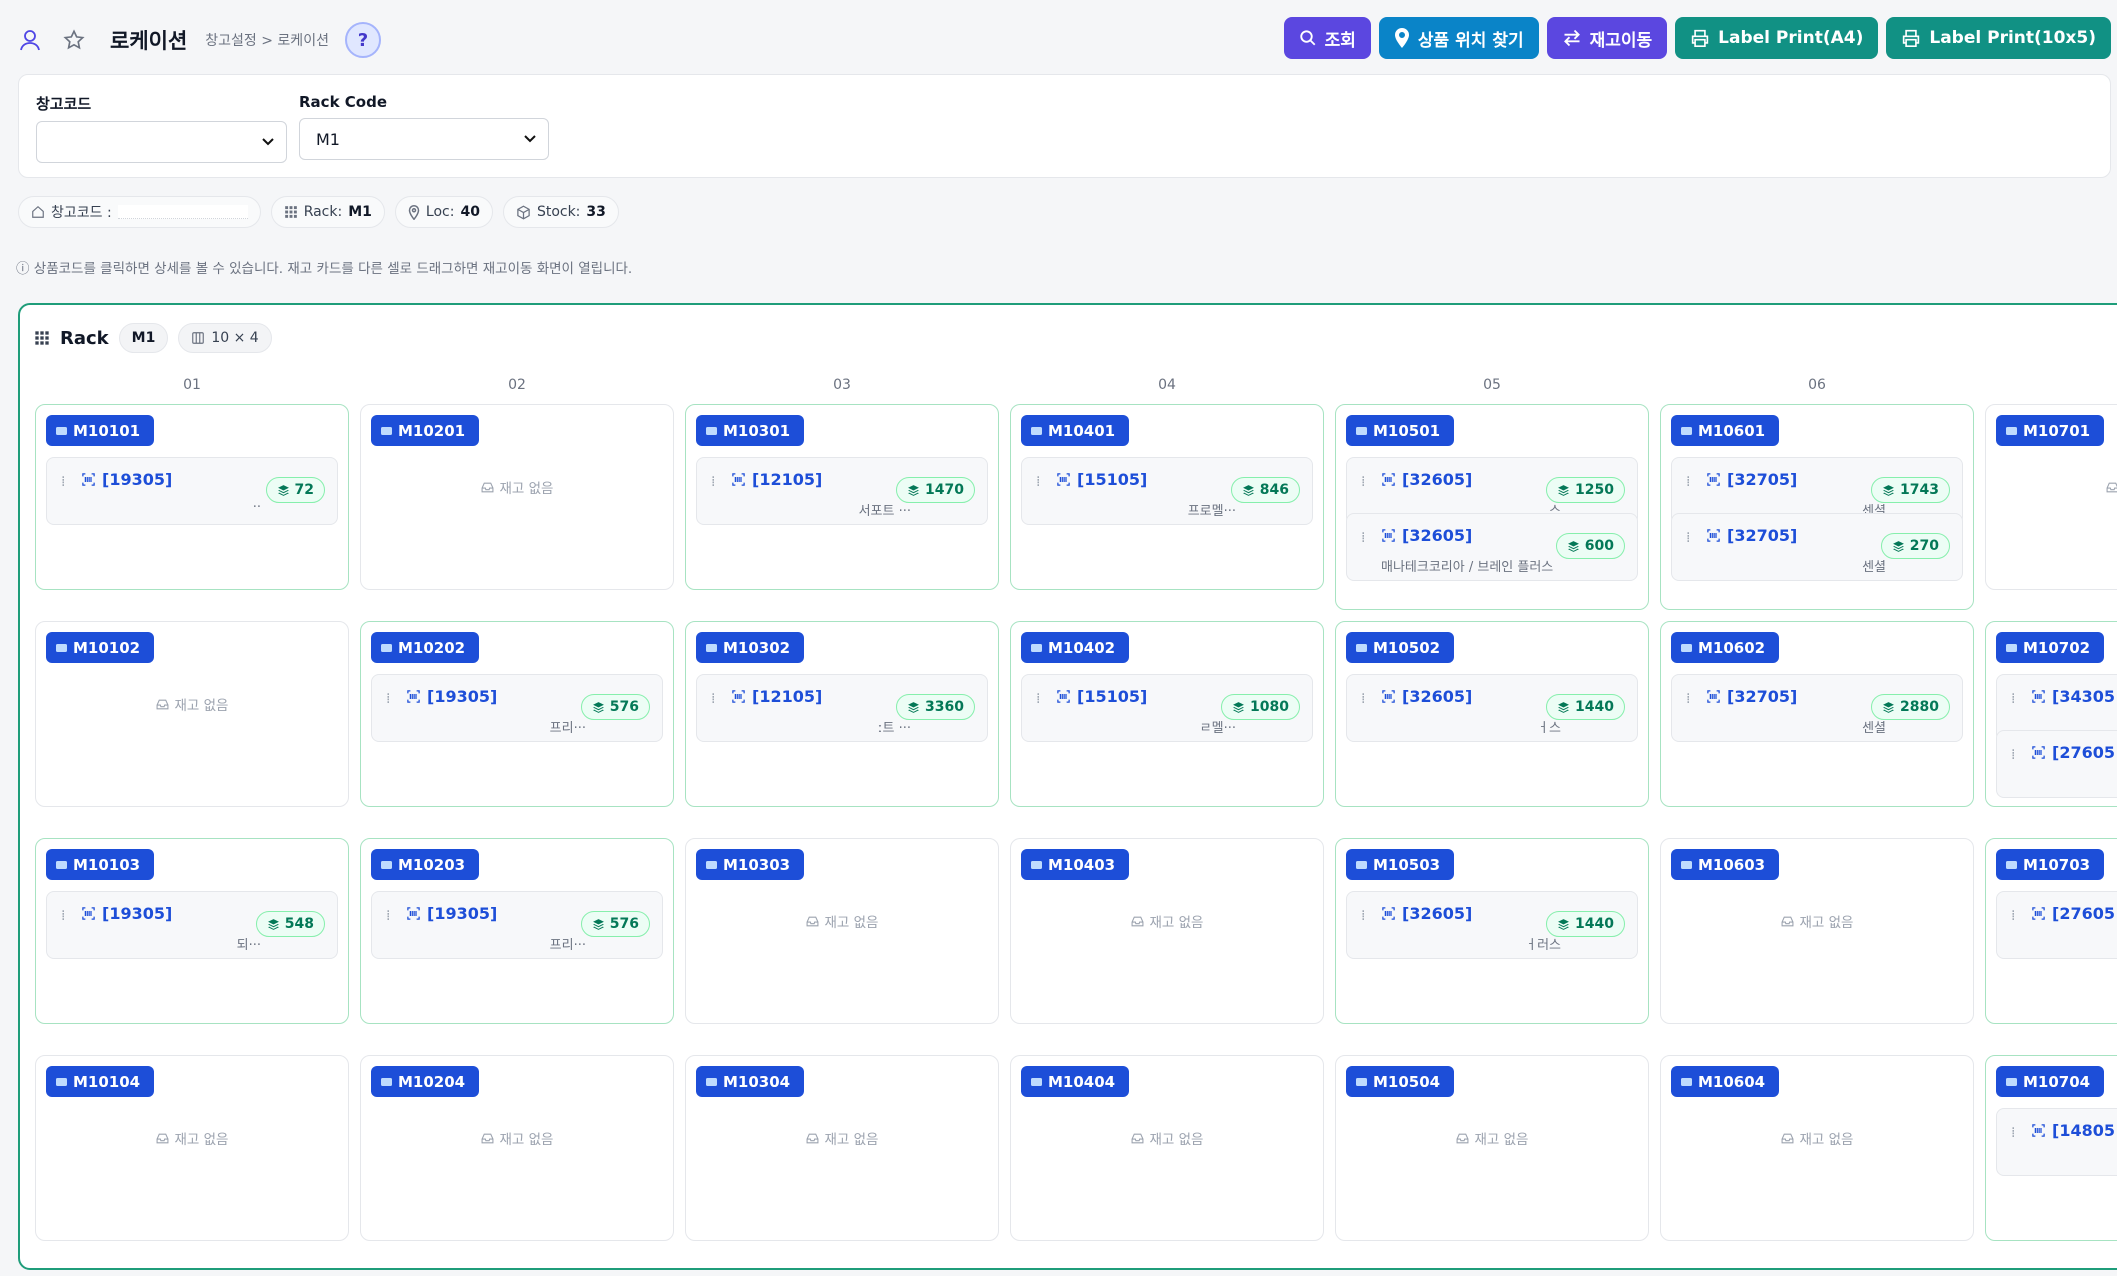 This screenshot has width=2117, height=1276. Describe the element at coordinates (192, 714) in the screenshot. I see `location-cell: M10102 재고 없음` at that location.